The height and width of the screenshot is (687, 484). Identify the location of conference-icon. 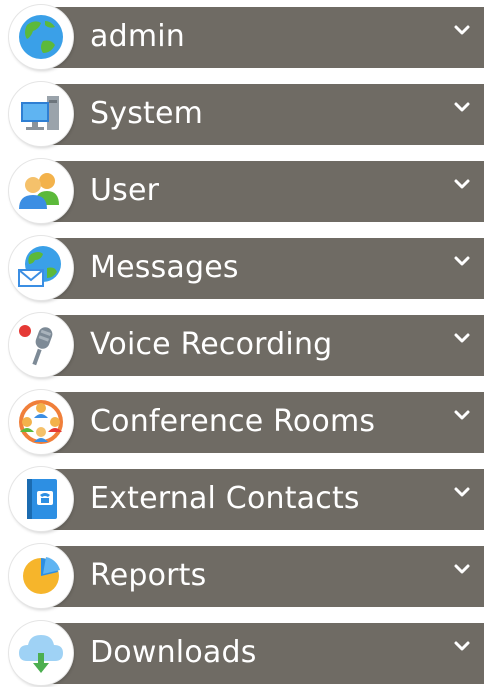
(41, 422).